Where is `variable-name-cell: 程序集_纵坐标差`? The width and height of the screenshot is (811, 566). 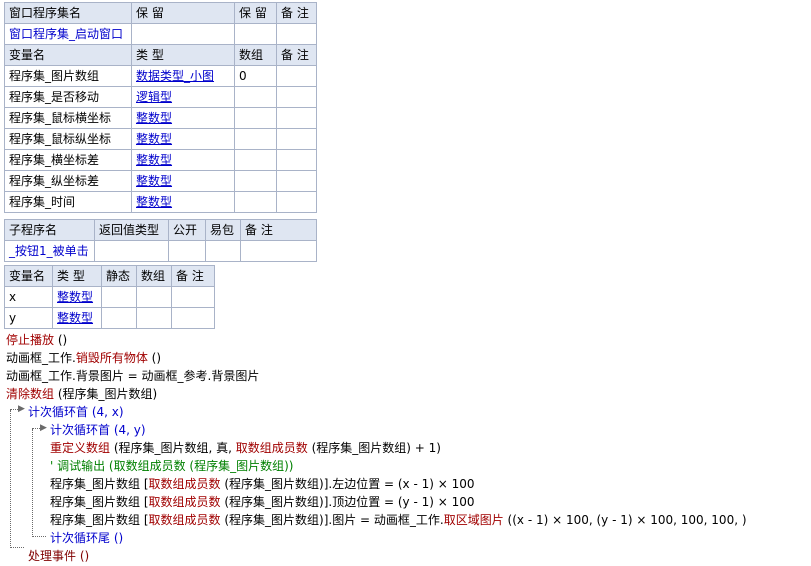 variable-name-cell: 程序集_纵坐标差 is located at coordinates (68, 181).